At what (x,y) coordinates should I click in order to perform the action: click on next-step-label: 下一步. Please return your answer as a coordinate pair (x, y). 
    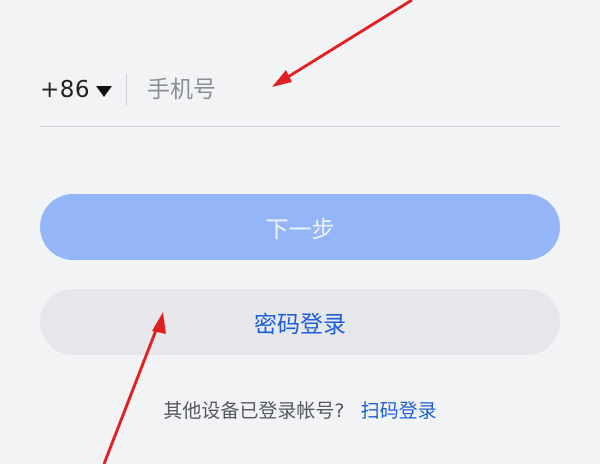
    Looking at the image, I should click on (300, 230).